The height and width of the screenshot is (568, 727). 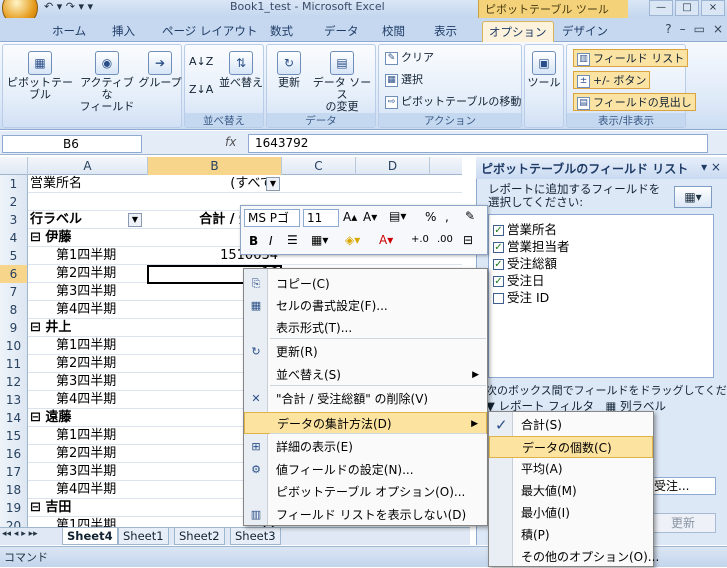 I want to click on row-header: 15, so click(x=14, y=436).